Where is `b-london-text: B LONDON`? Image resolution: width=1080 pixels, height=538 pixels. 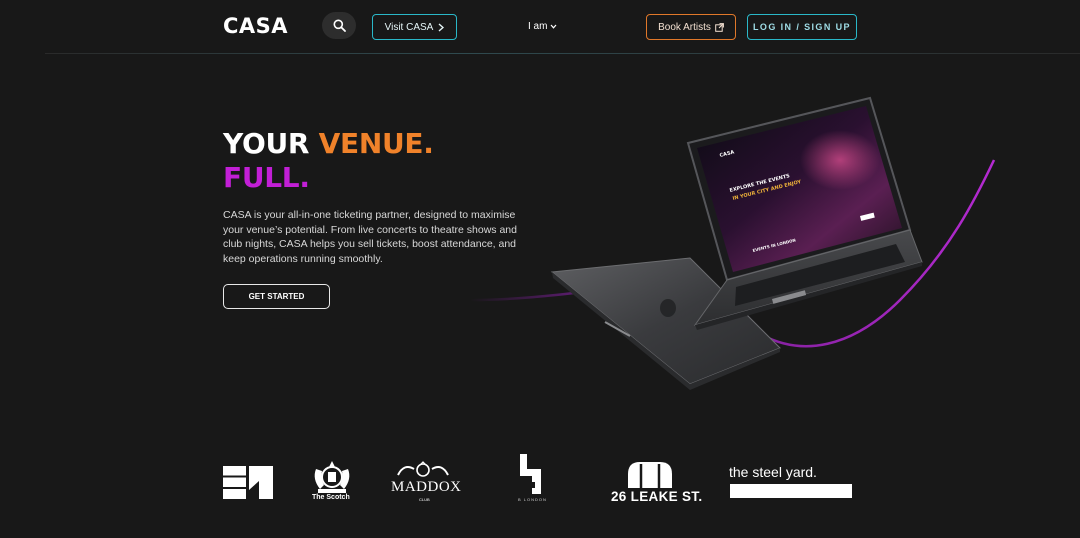
b-london-text: B LONDON is located at coordinates (532, 499).